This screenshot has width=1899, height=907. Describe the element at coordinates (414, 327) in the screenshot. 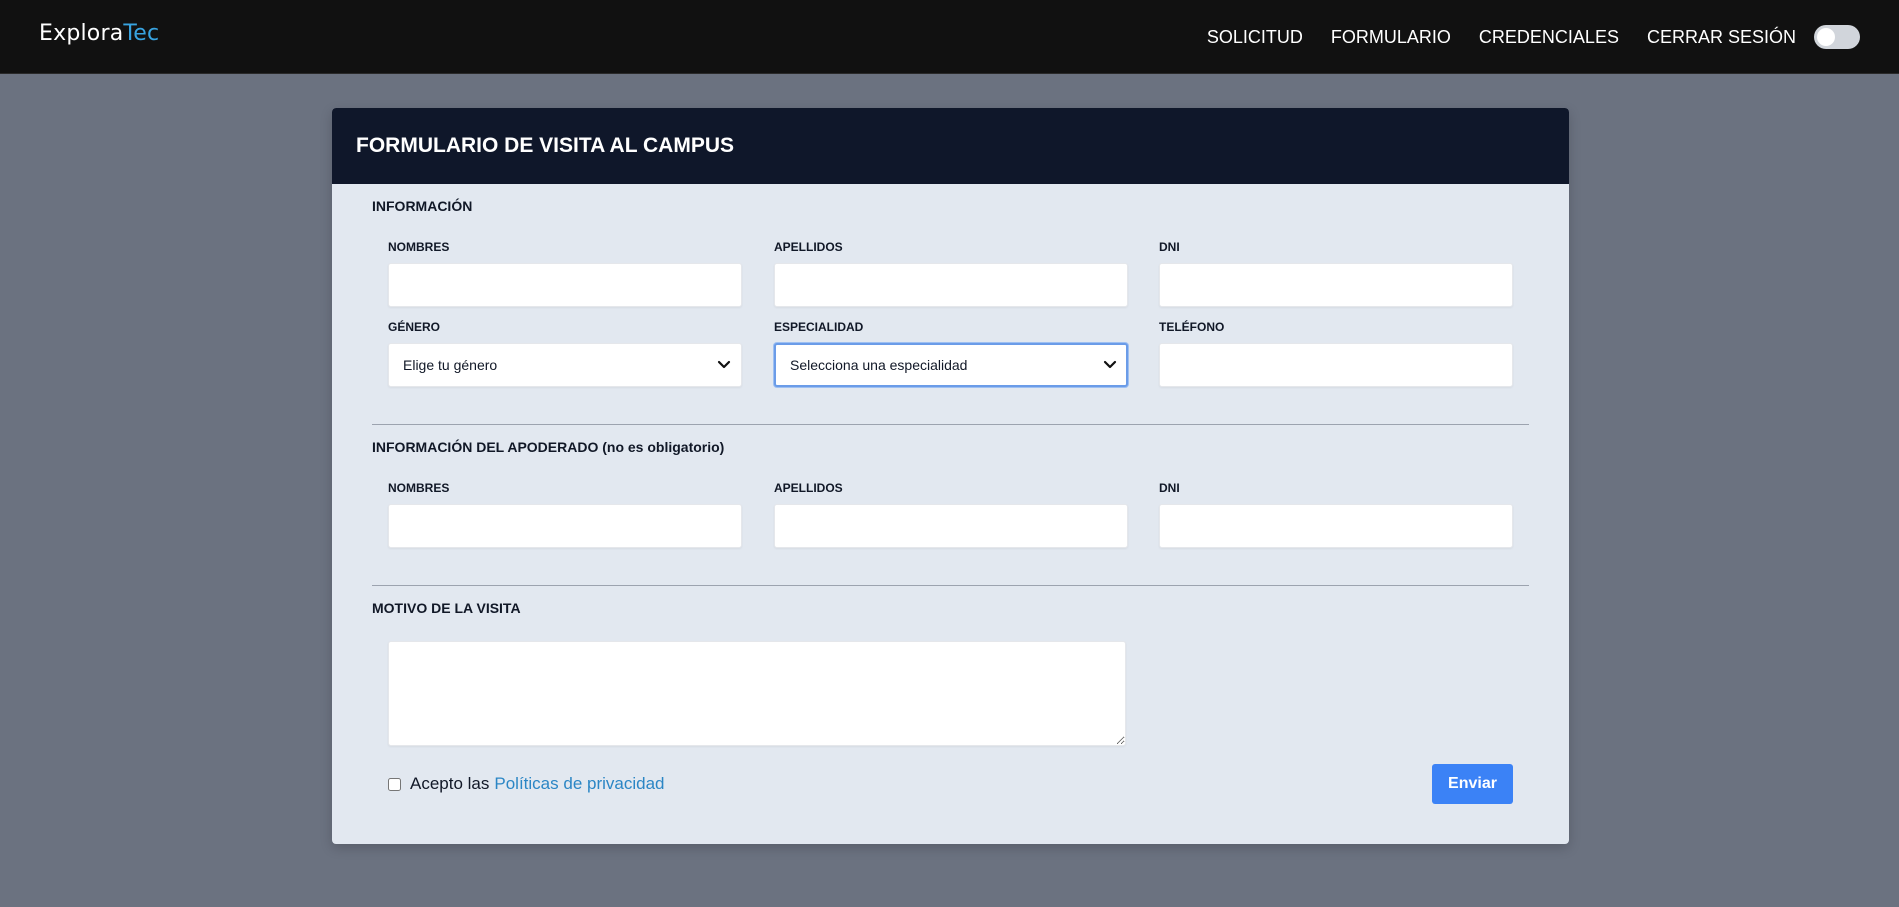

I see `label-genero: GÉNERO` at that location.